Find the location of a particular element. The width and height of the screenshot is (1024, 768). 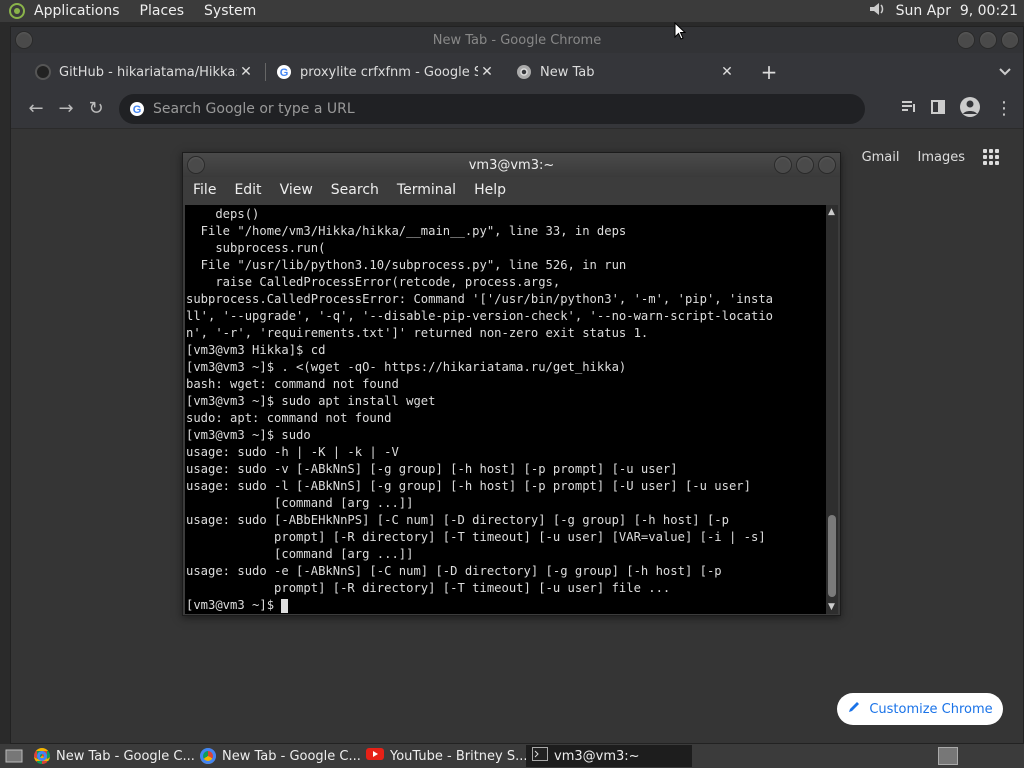

menu-edit: Edit is located at coordinates (247, 190).